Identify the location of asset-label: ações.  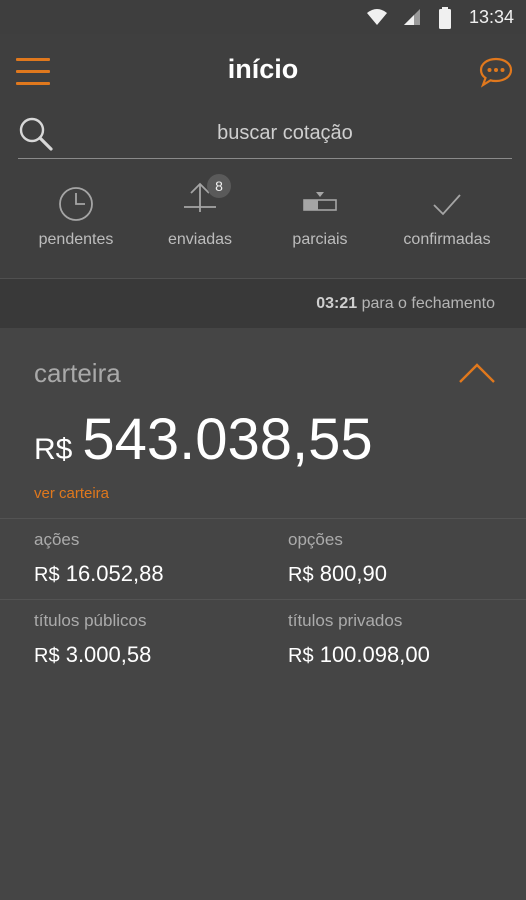
(57, 539).